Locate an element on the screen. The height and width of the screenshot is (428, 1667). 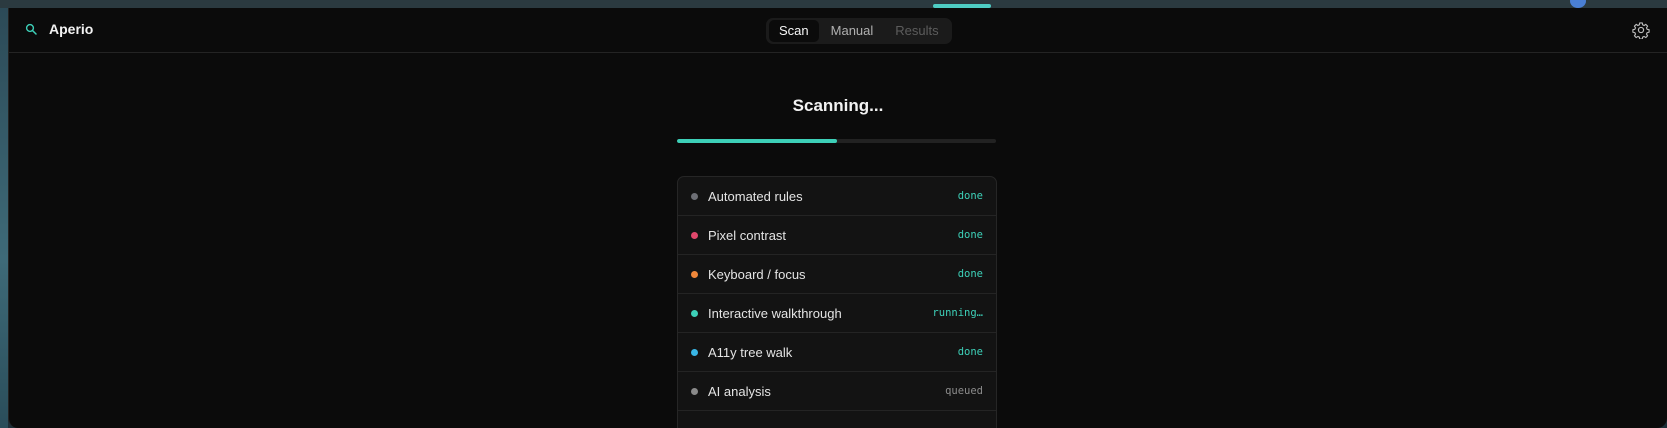
gear-icon is located at coordinates (1641, 30).